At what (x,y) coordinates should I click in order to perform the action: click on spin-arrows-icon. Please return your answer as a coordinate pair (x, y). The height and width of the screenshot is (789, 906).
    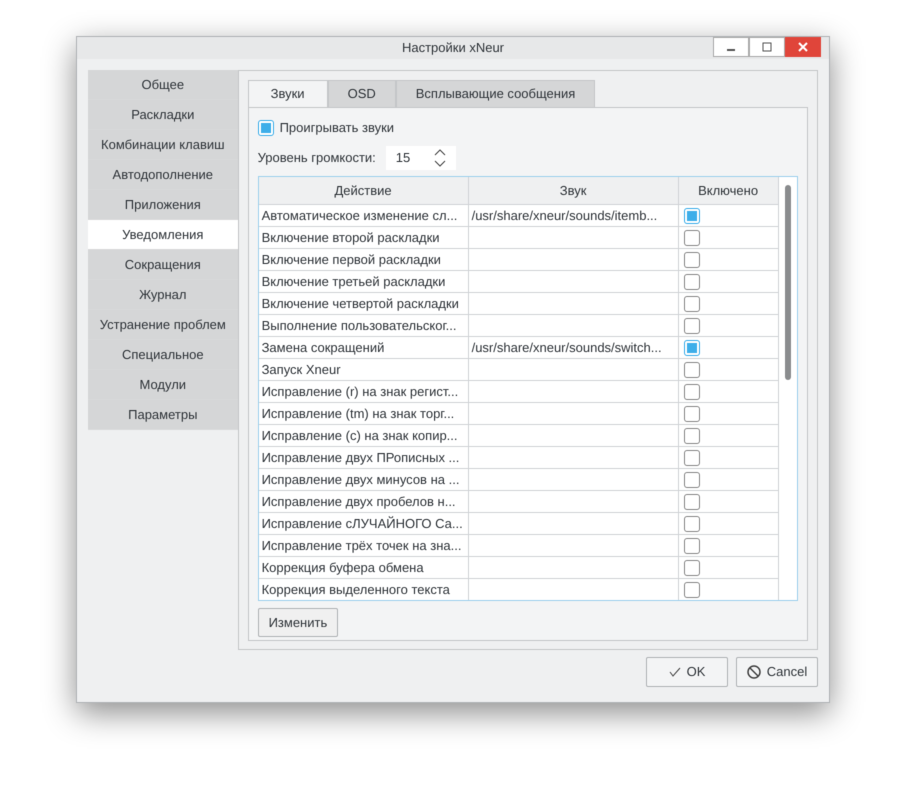
    Looking at the image, I should click on (440, 158).